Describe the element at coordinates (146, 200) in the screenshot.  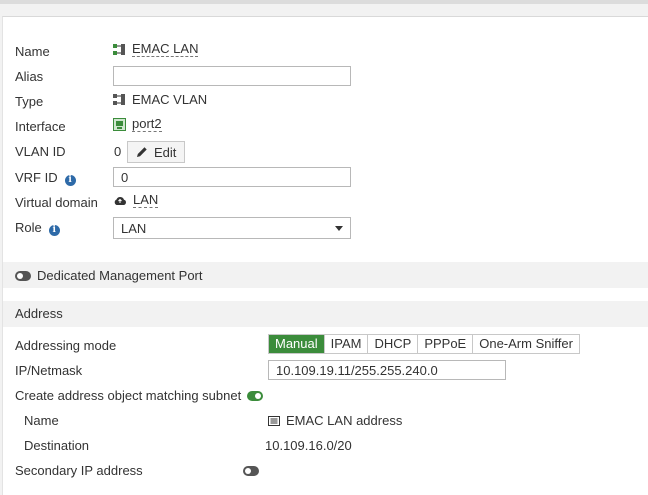
I see `virtual-domain-value: LAN` at that location.